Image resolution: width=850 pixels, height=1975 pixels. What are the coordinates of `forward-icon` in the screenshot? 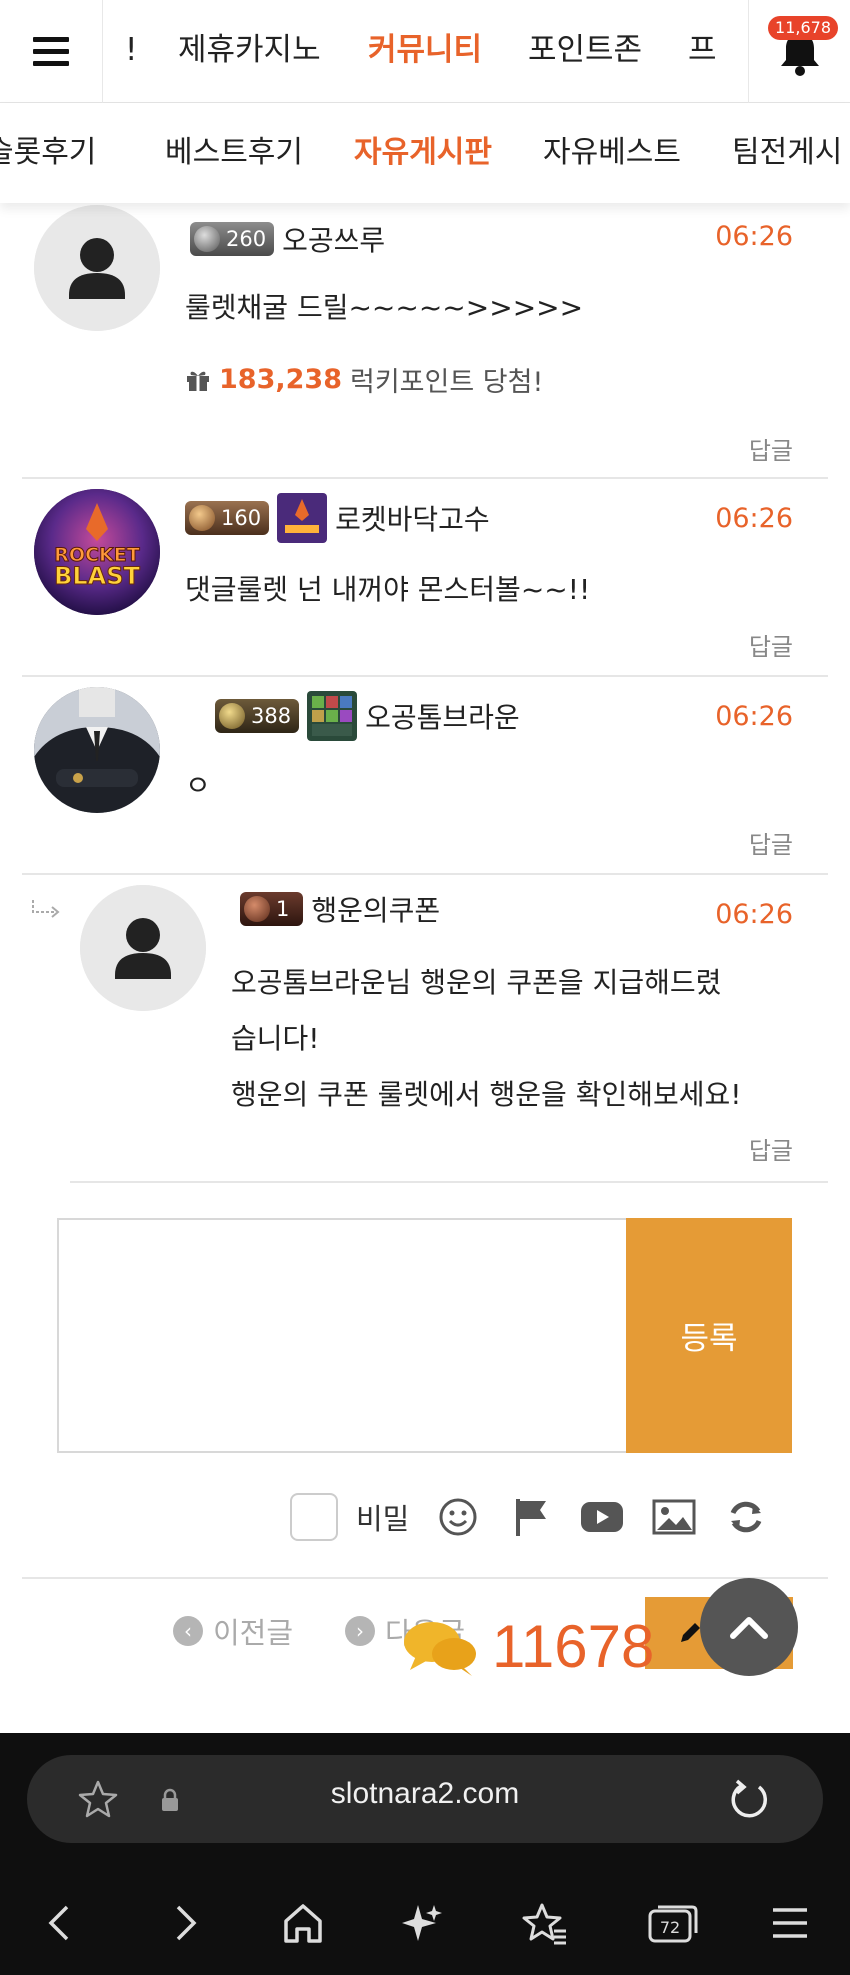 It's located at (185, 1923).